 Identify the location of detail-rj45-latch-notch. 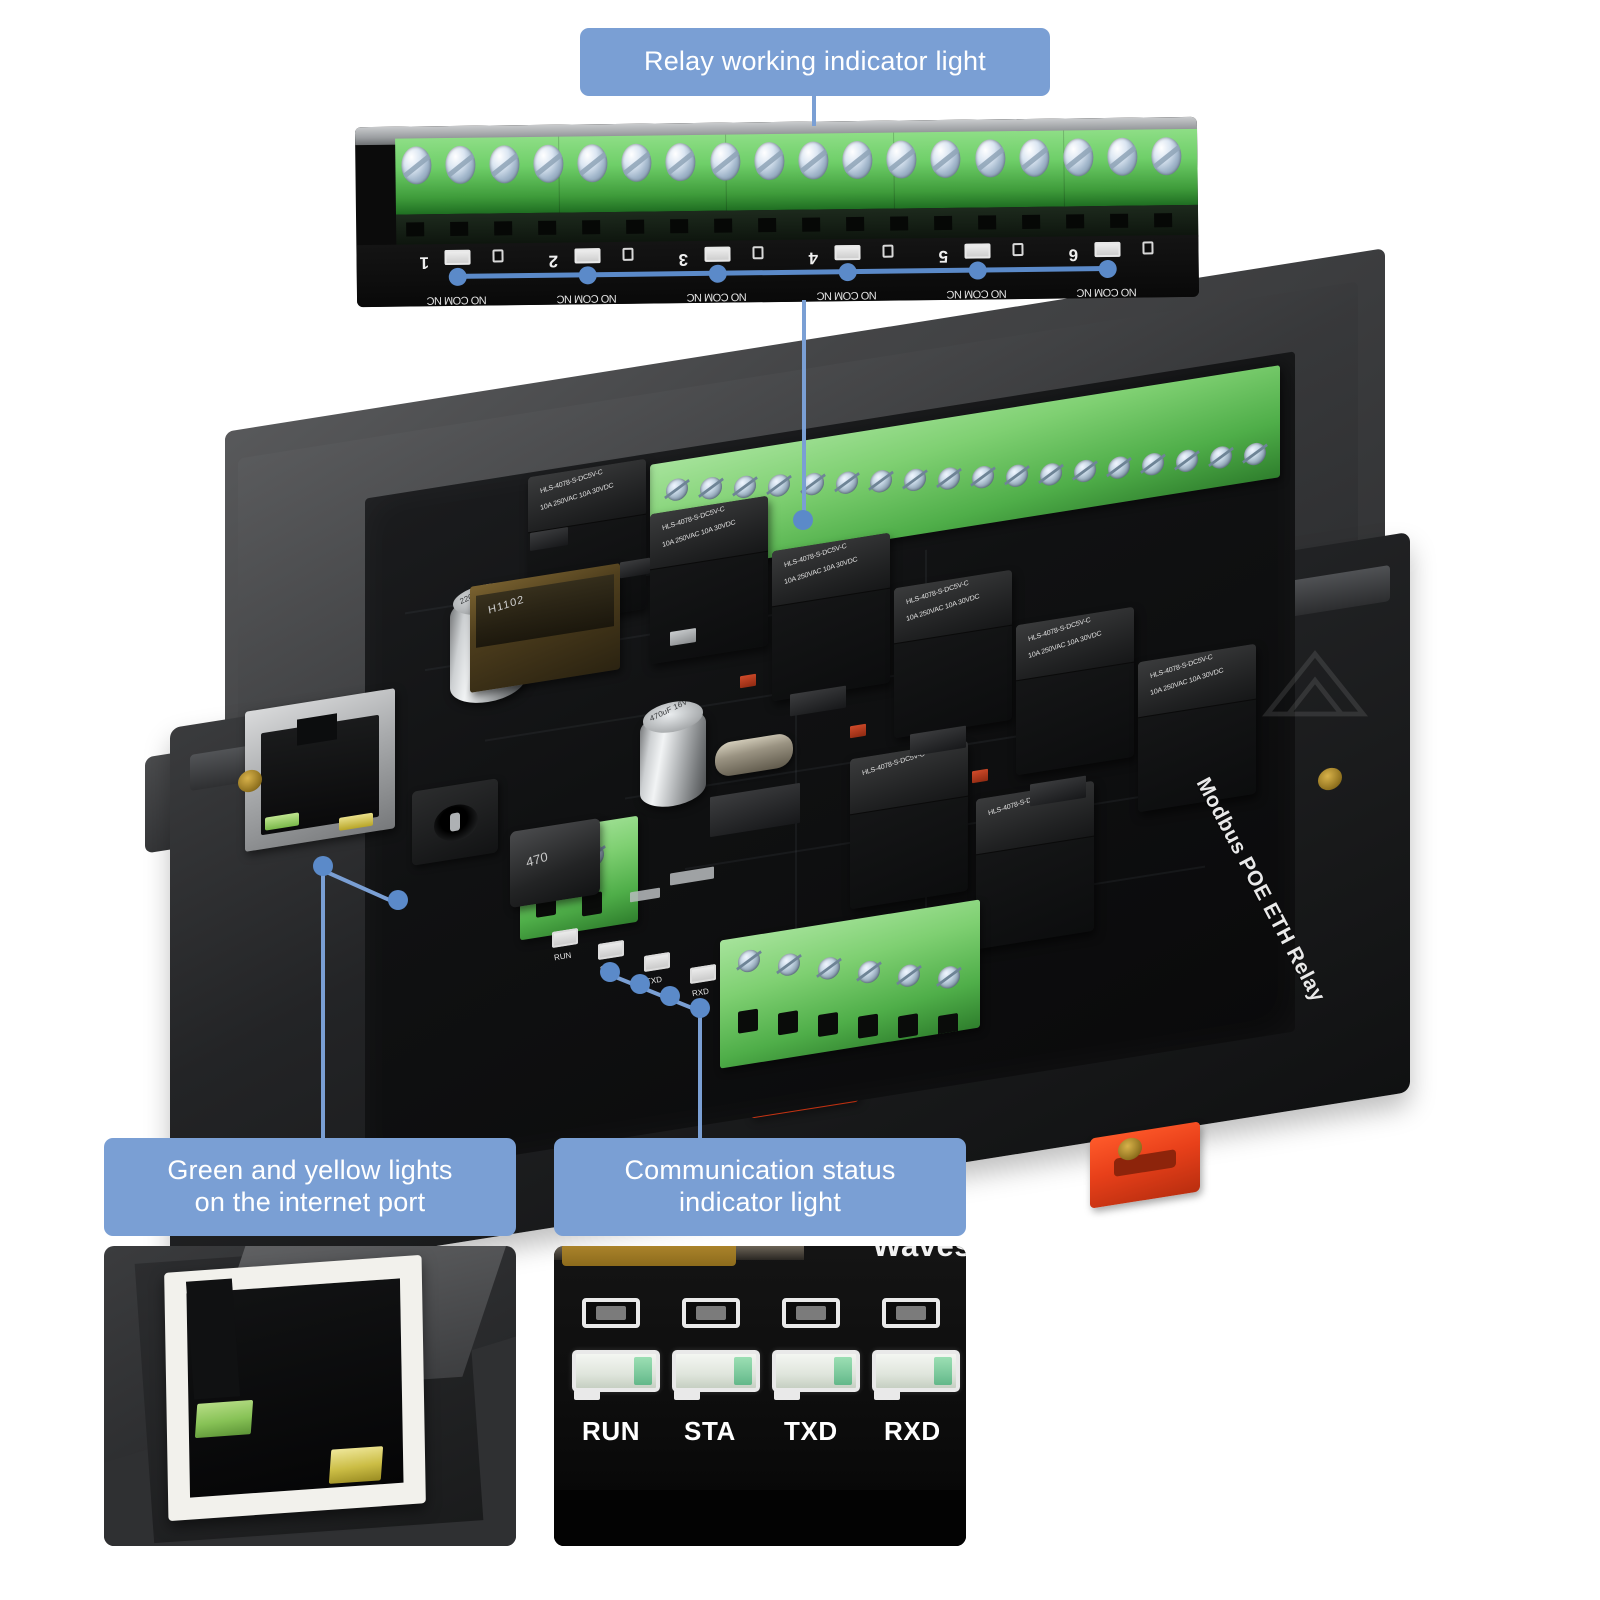
(213, 1339).